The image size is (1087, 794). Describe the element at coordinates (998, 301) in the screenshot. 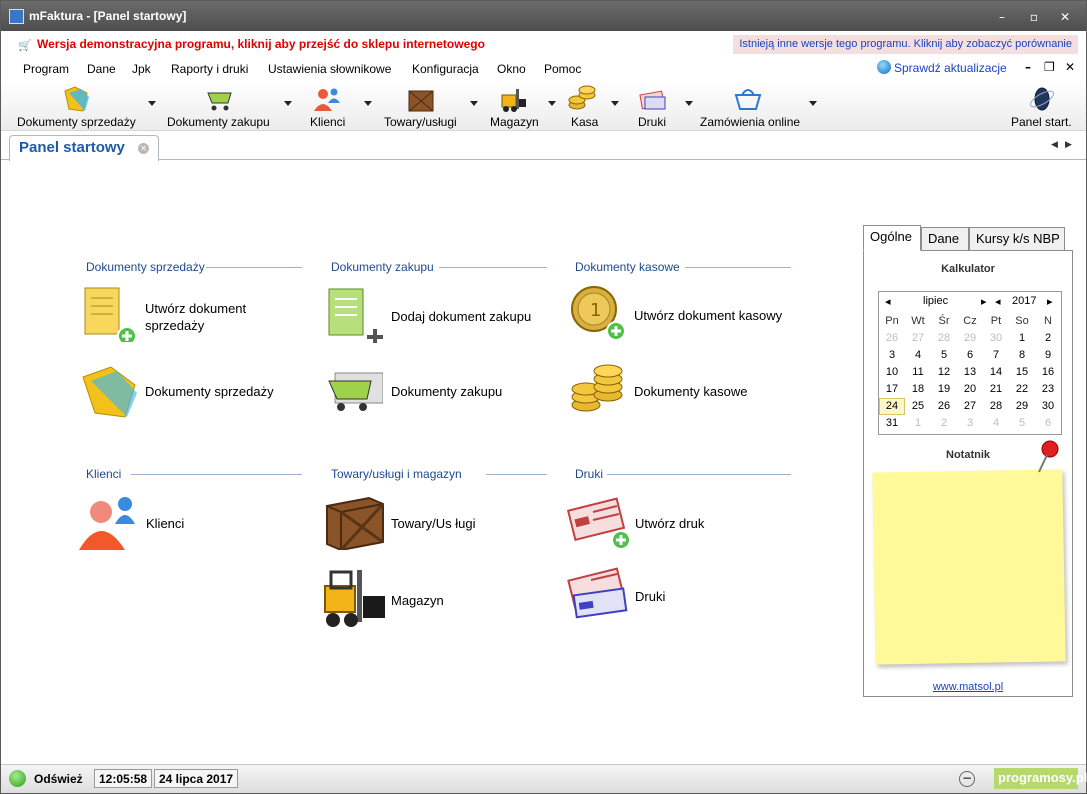

I see `prev-year-icon: ◂` at that location.